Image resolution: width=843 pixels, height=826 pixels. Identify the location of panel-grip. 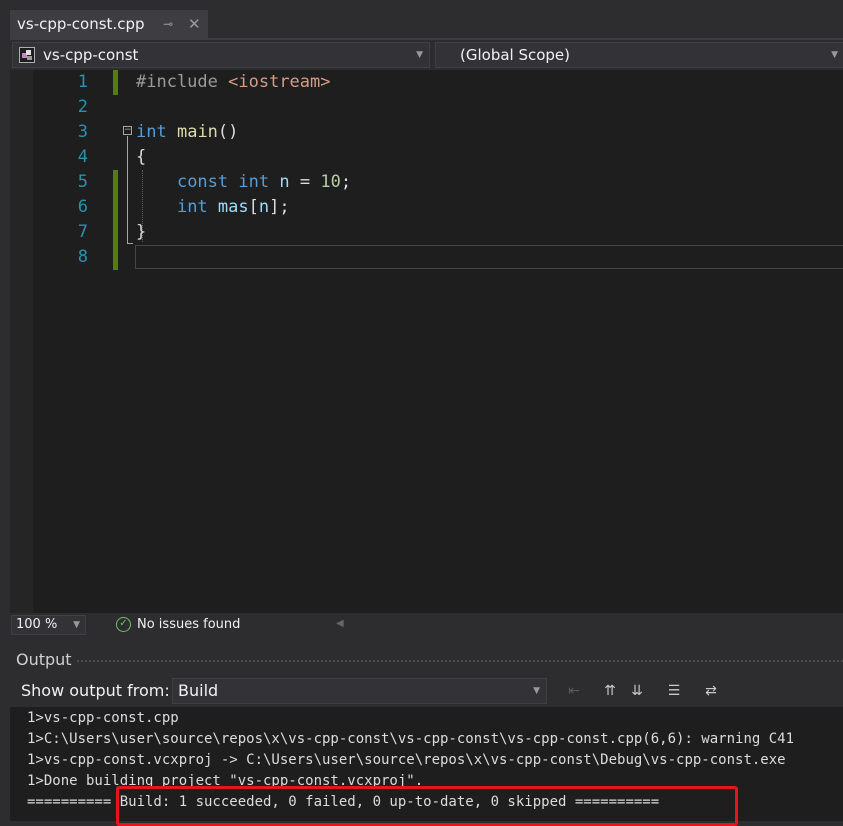
(459, 661).